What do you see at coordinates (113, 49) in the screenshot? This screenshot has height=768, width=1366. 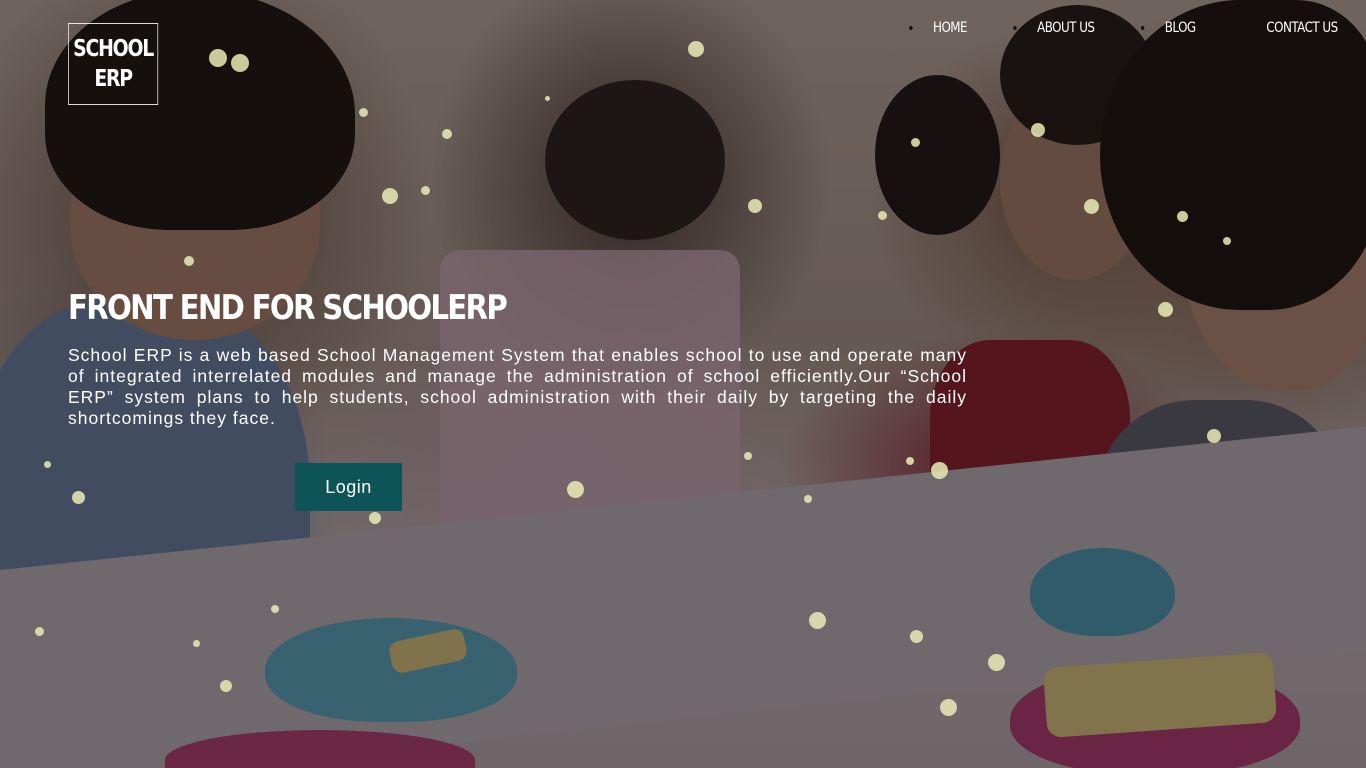 I see `logo-line-1: SCHOOL` at bounding box center [113, 49].